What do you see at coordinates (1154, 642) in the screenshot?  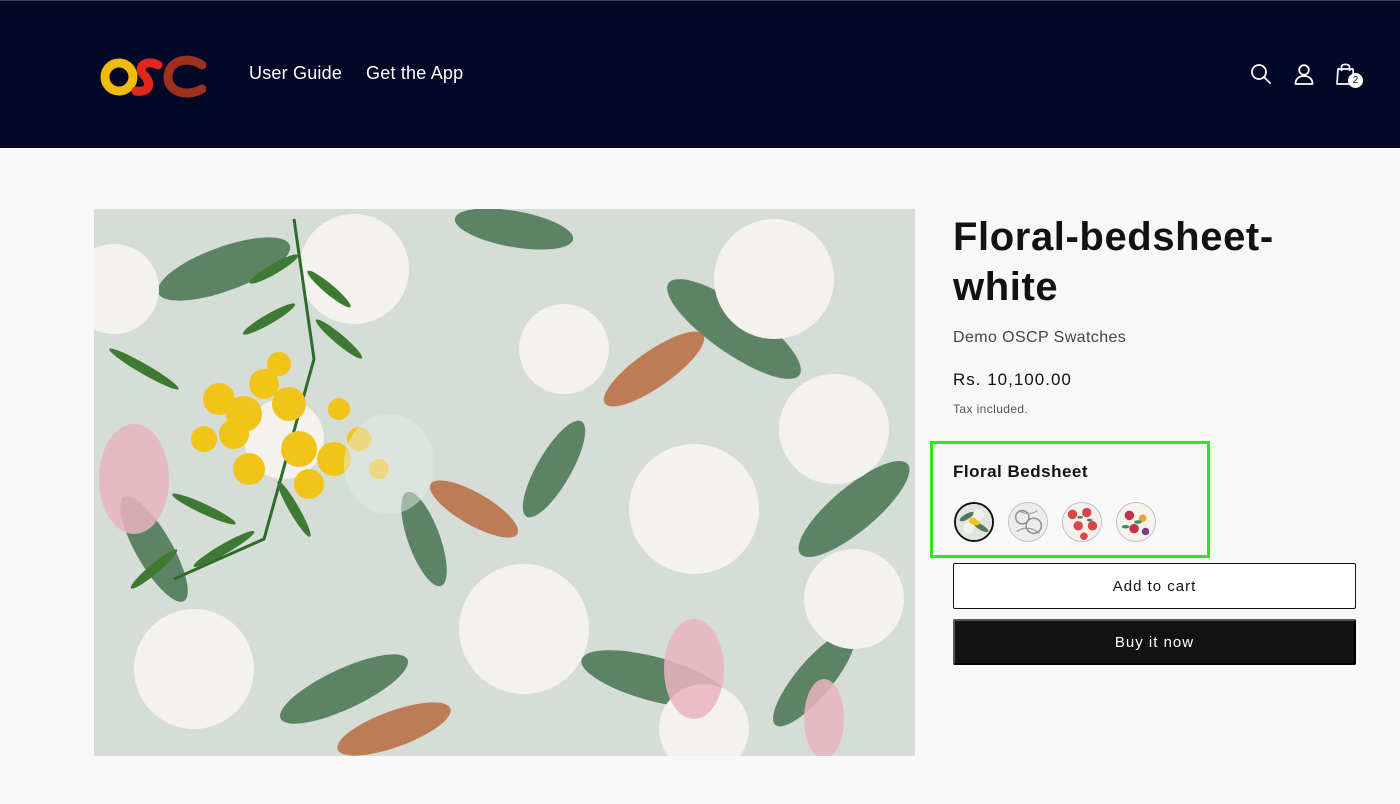 I see `buy-now-button: Buy it now` at bounding box center [1154, 642].